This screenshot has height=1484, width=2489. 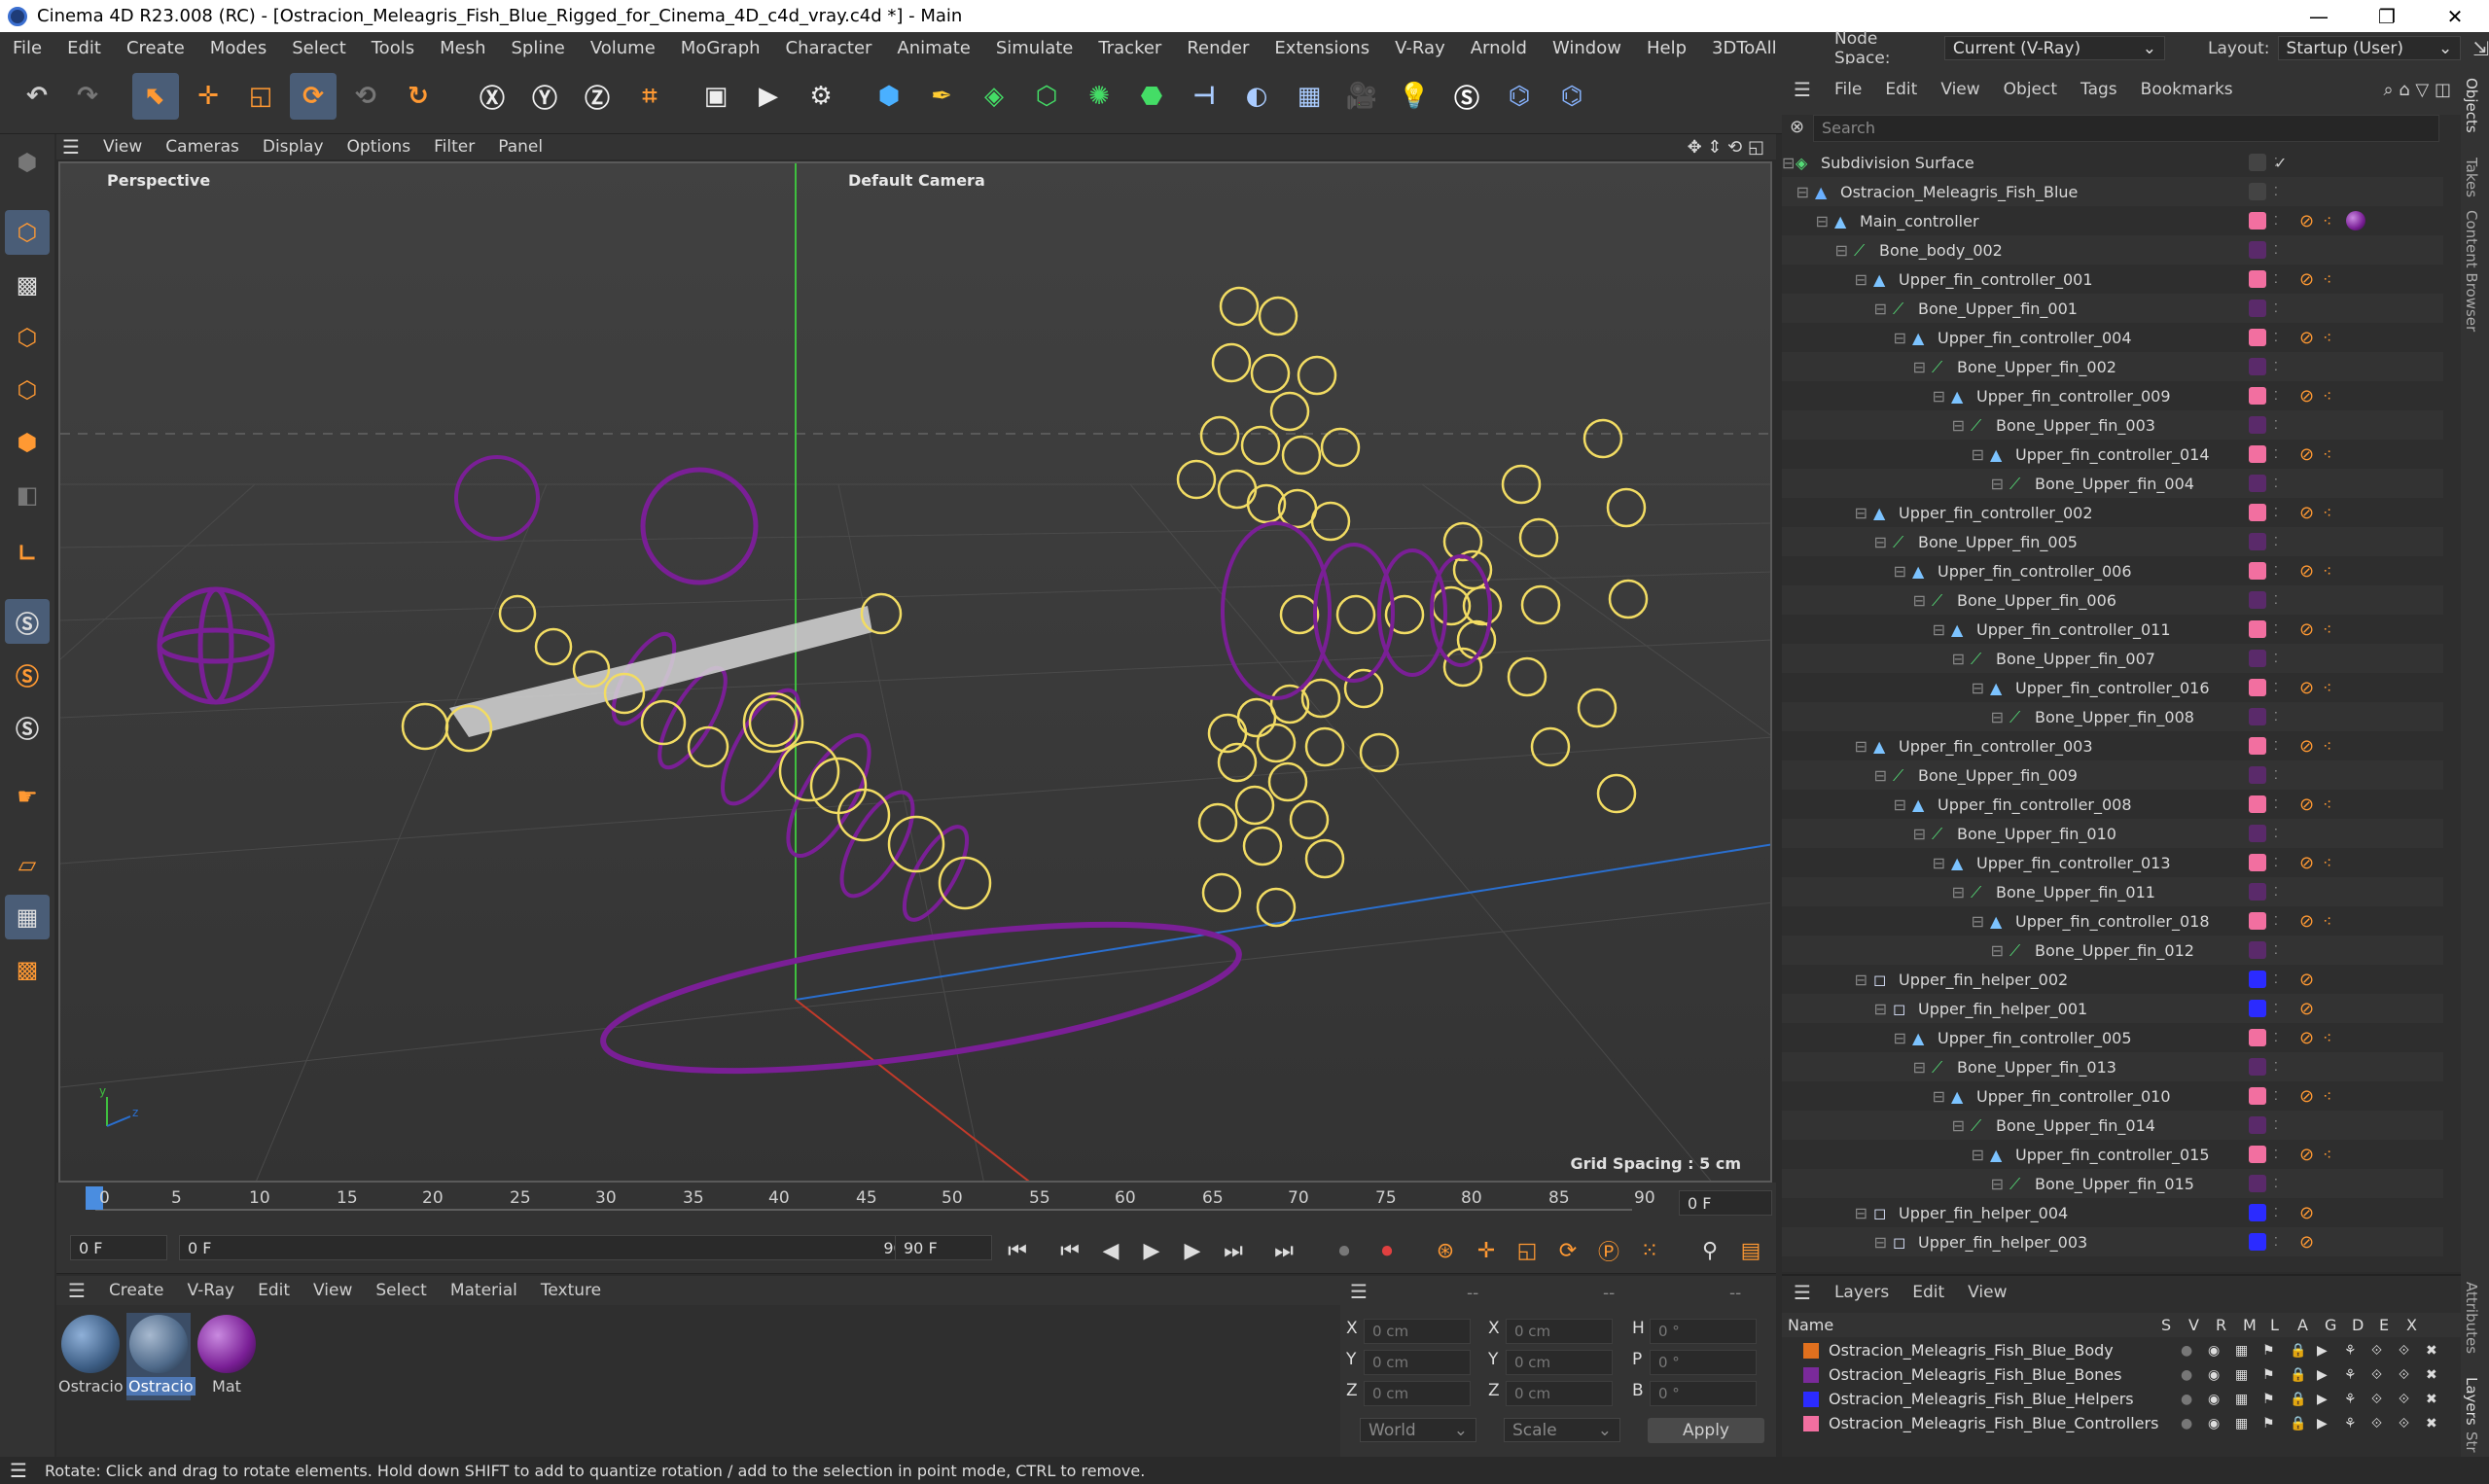 What do you see at coordinates (1466, 97) in the screenshot?
I see `vray-icon: Ⓢ` at bounding box center [1466, 97].